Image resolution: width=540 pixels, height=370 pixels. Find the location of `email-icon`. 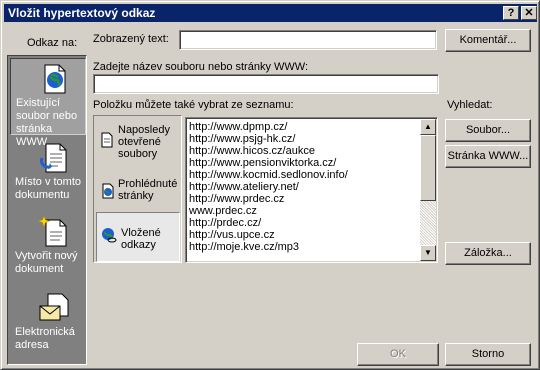

email-icon is located at coordinates (54, 307).